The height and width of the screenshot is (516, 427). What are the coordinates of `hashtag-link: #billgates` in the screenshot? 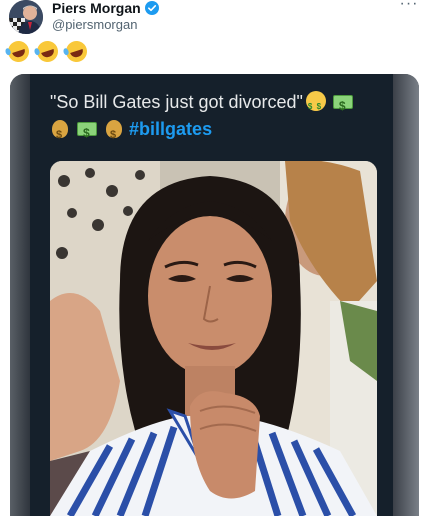 It's located at (170, 129).